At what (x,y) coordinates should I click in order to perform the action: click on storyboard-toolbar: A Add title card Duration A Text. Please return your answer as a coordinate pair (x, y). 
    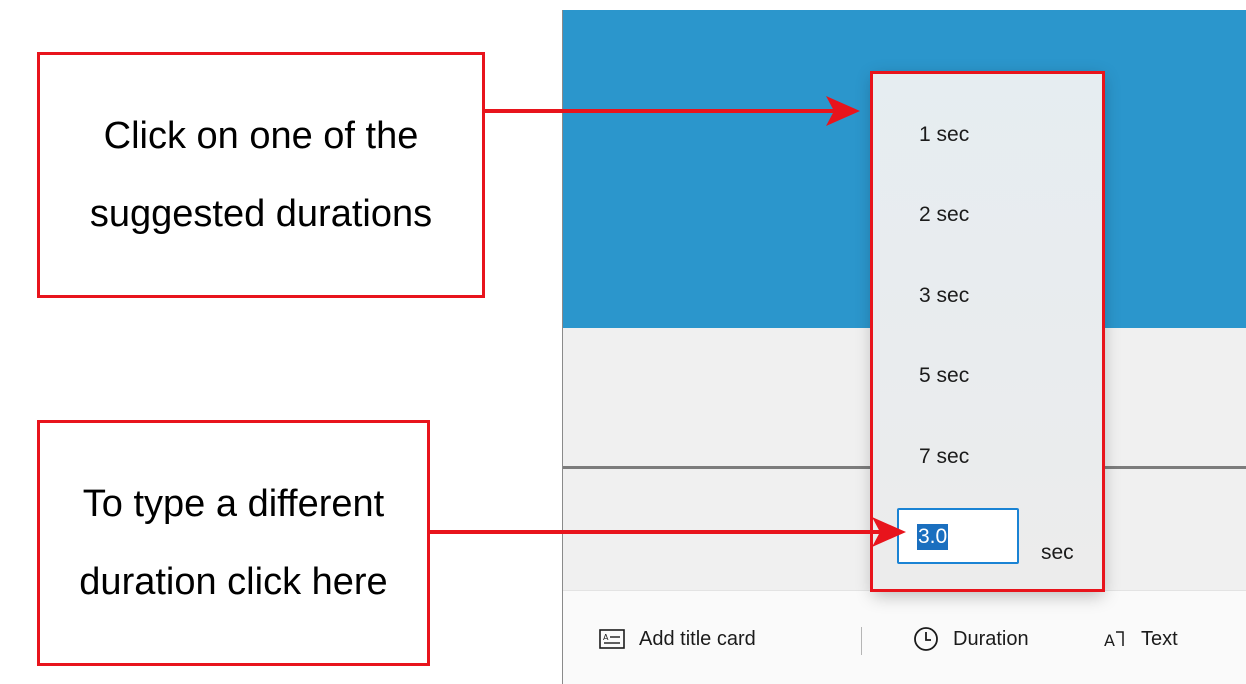
    Looking at the image, I should click on (904, 637).